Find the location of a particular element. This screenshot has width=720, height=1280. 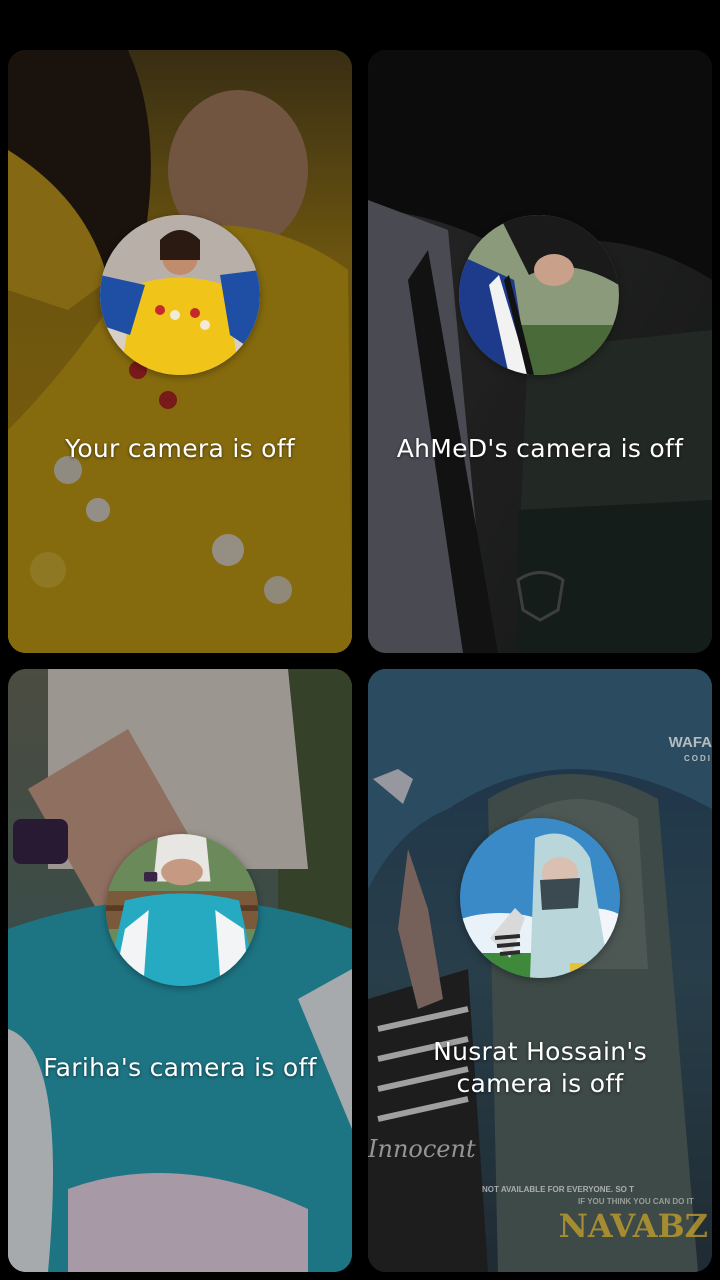

camera-off-label: Your camera is off is located at coordinates (180, 448).